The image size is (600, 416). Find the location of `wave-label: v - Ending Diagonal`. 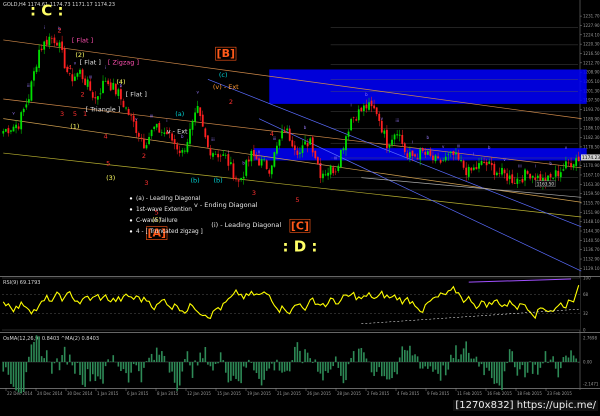

wave-label: v - Ending Diagonal is located at coordinates (226, 205).